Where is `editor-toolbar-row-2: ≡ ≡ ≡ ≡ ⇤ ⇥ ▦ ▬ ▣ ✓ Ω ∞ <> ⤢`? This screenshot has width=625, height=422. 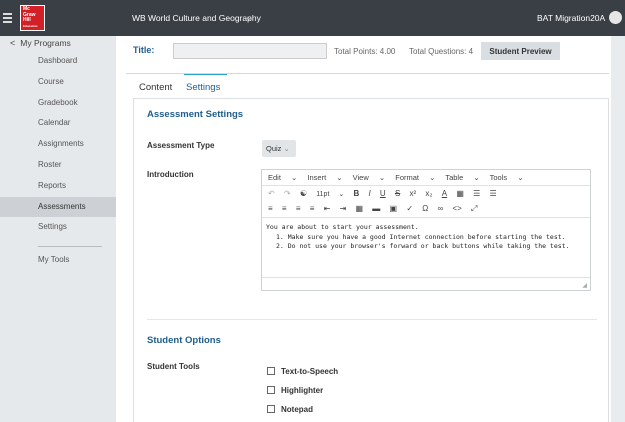 editor-toolbar-row-2: ≡ ≡ ≡ ≡ ⇤ ⇥ ▦ ▬ ▣ ✓ Ω ∞ <> ⤢ is located at coordinates (426, 208).